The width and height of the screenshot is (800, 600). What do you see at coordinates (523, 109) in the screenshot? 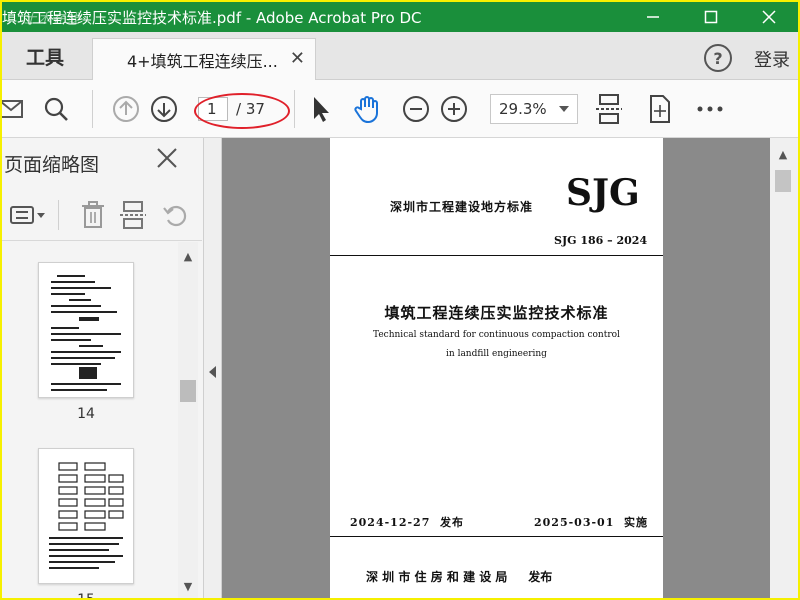
I see `zoom-value: 29.3%` at bounding box center [523, 109].